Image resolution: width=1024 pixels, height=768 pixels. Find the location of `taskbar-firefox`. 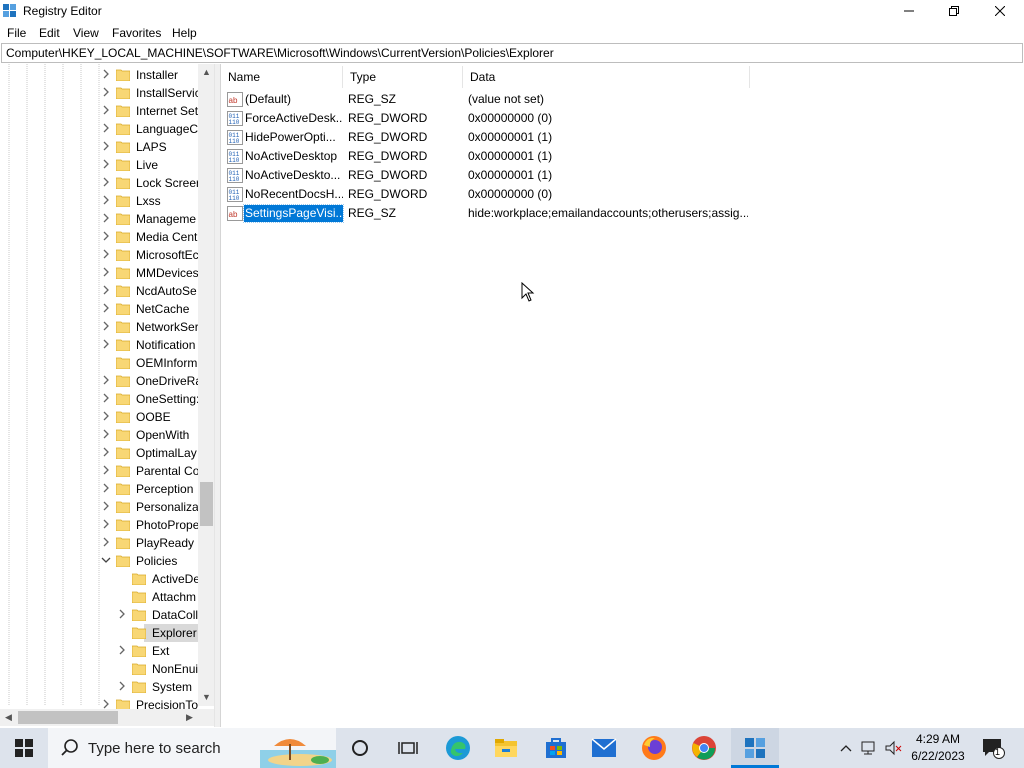

taskbar-firefox is located at coordinates (654, 748).